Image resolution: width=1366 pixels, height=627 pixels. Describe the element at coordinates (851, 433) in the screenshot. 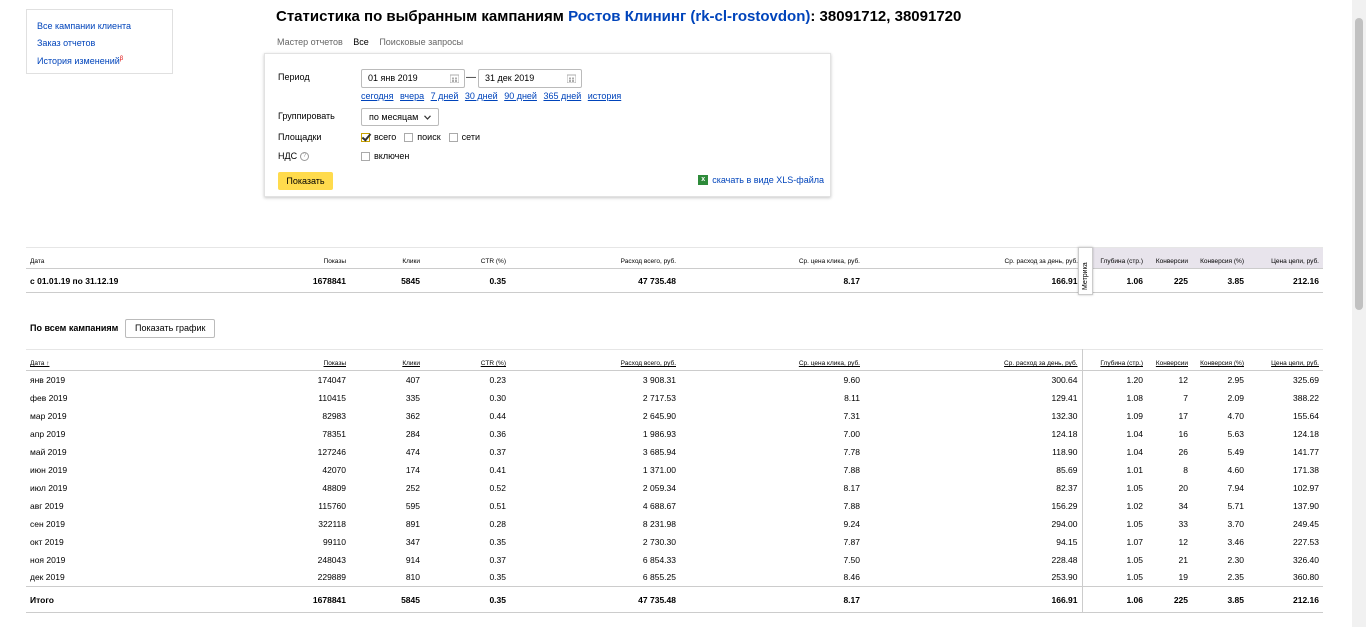

I see `value-cell: 7.00` at that location.